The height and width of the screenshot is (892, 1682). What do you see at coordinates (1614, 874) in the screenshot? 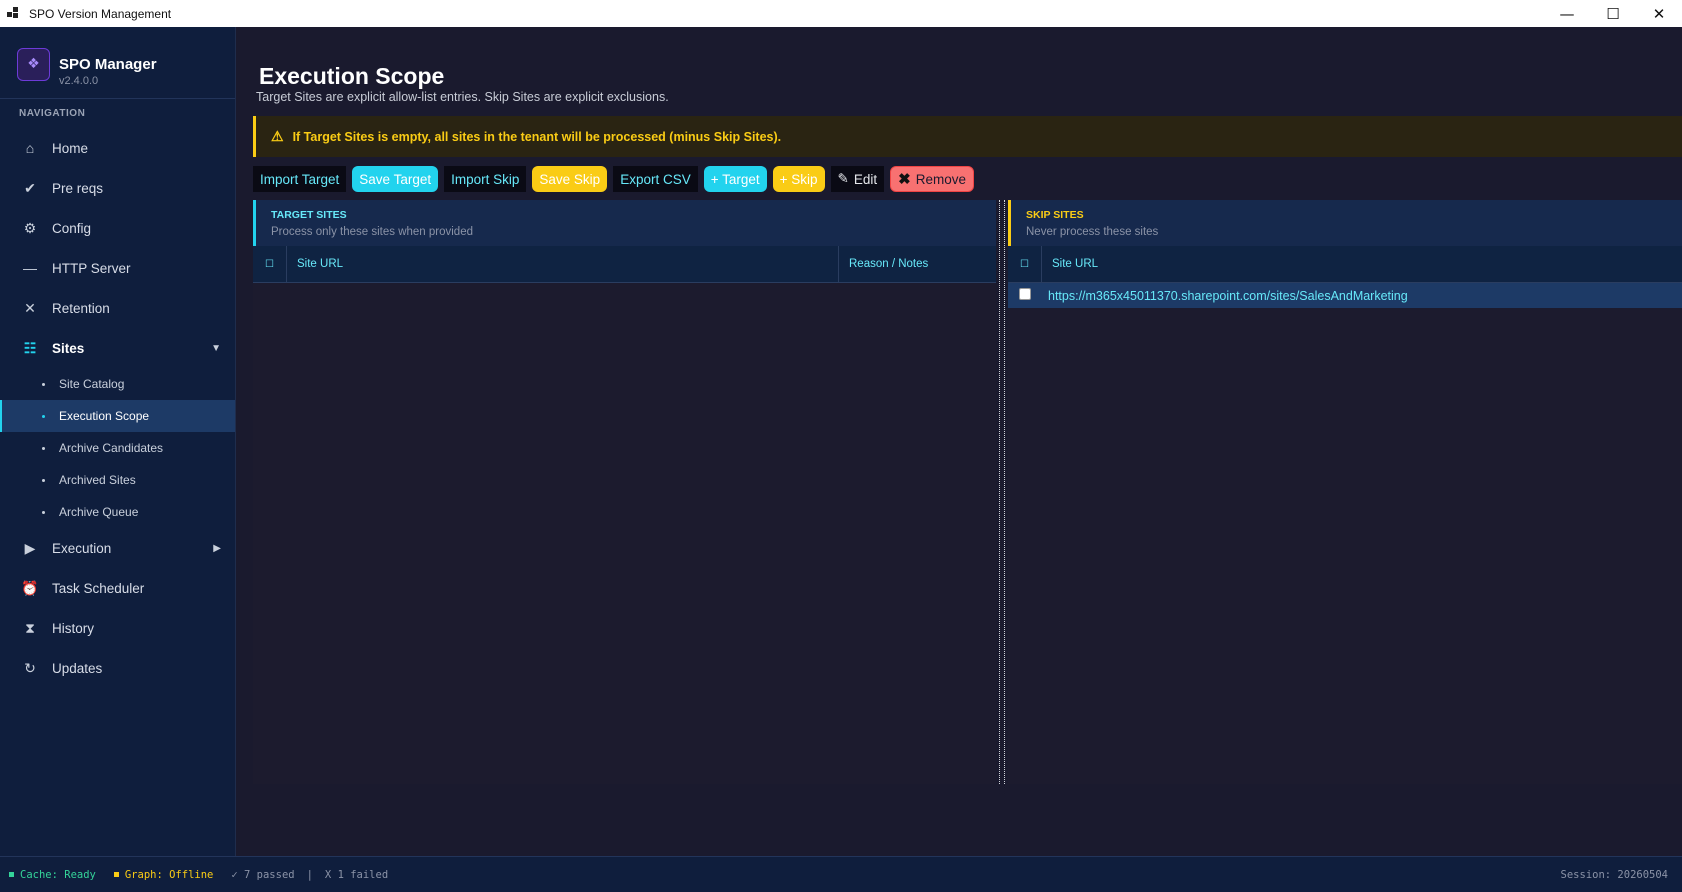
I see `session-id: Session: 20260504` at bounding box center [1614, 874].